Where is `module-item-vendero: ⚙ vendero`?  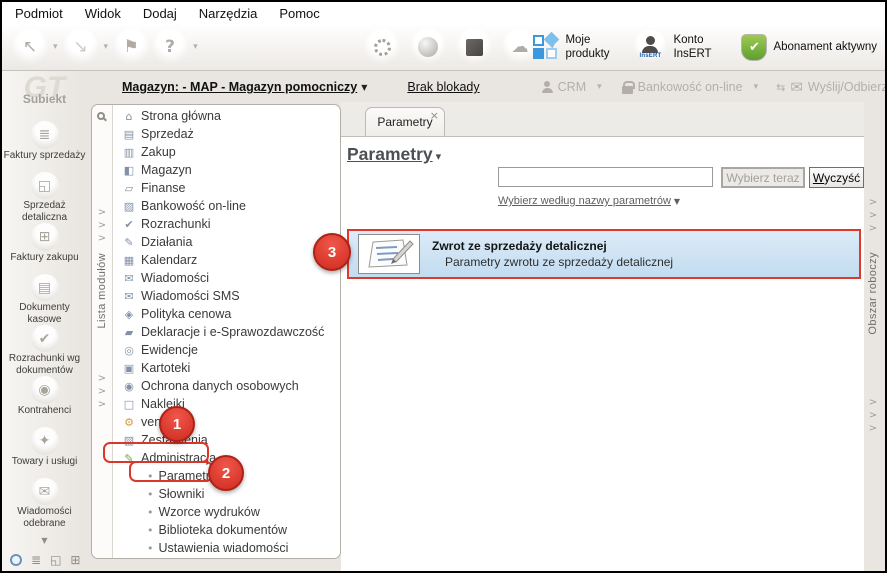
module-item-vendero: ⚙ vendero is located at coordinates (226, 422).